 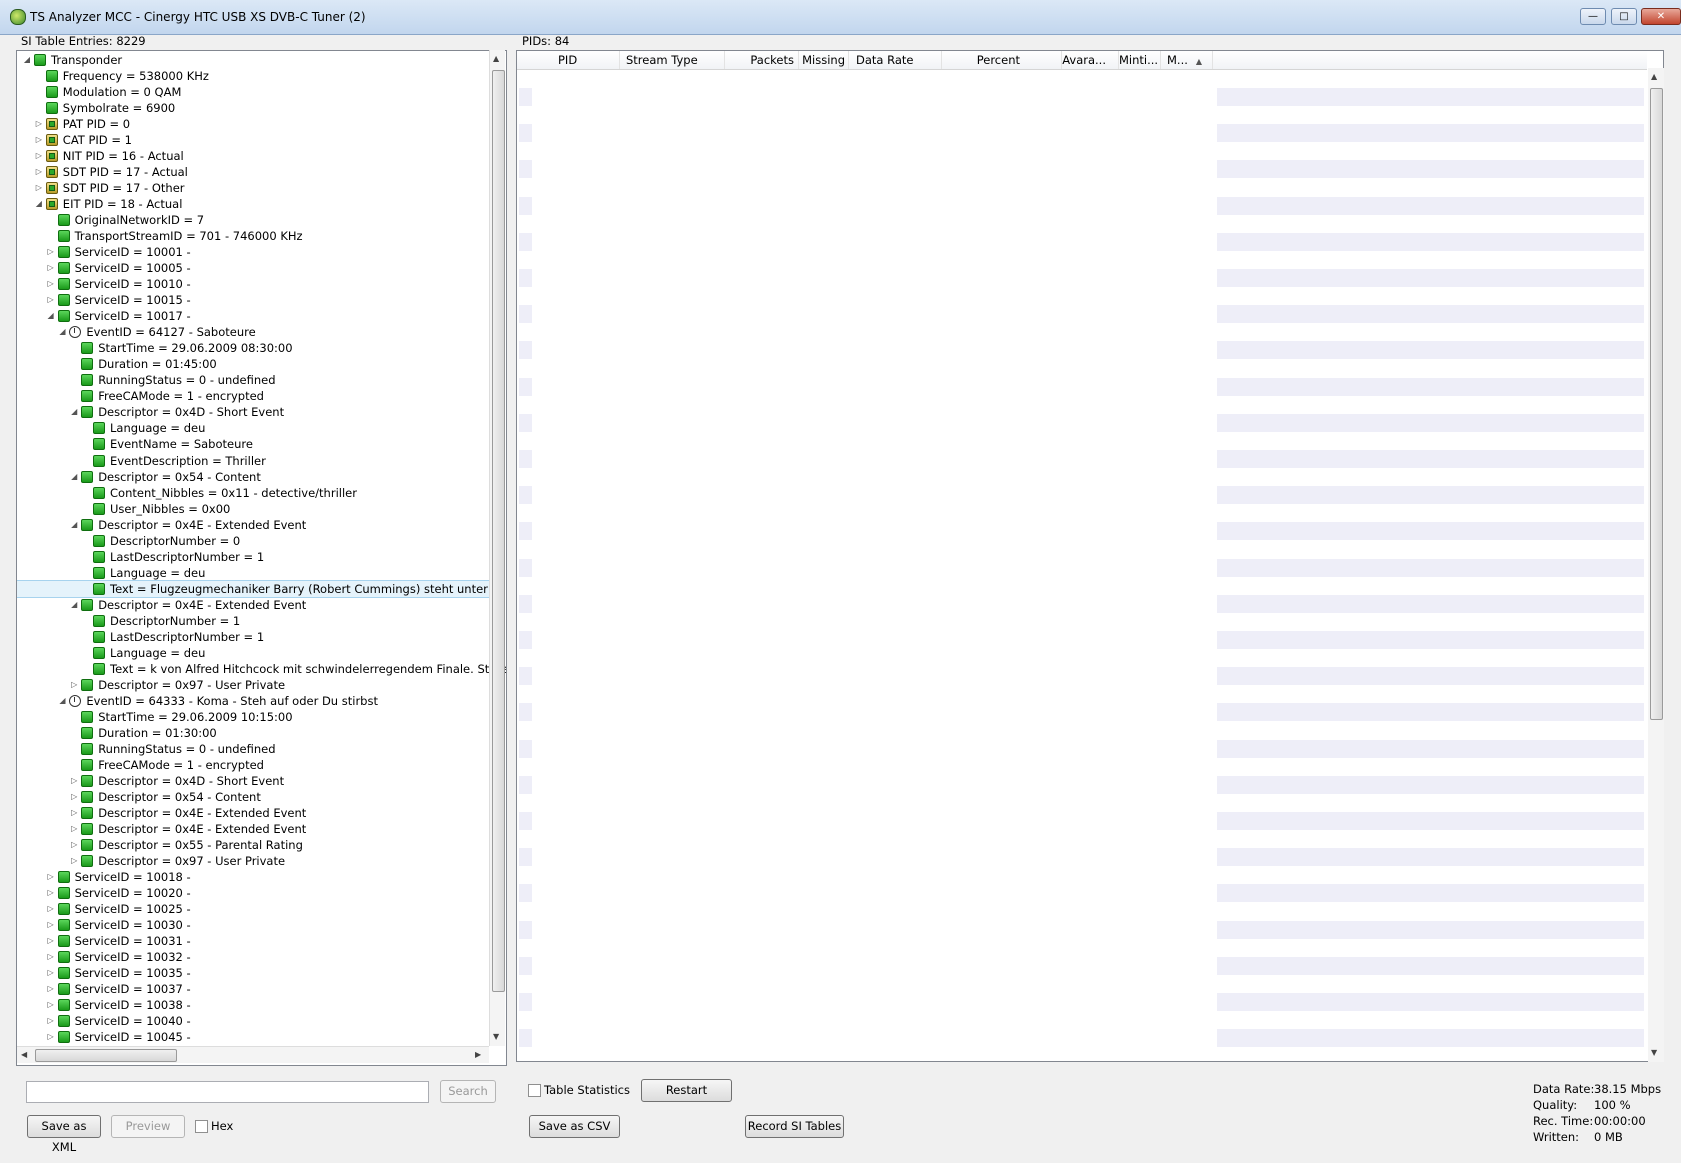 I want to click on preview-button: Preview, so click(x=148, y=1126).